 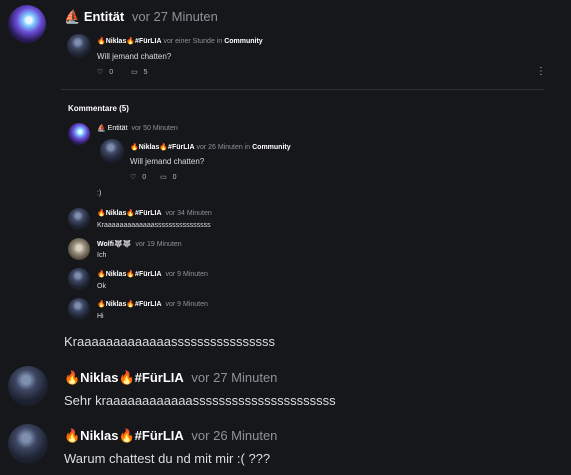 I want to click on comment-text: :), so click(x=99, y=193).